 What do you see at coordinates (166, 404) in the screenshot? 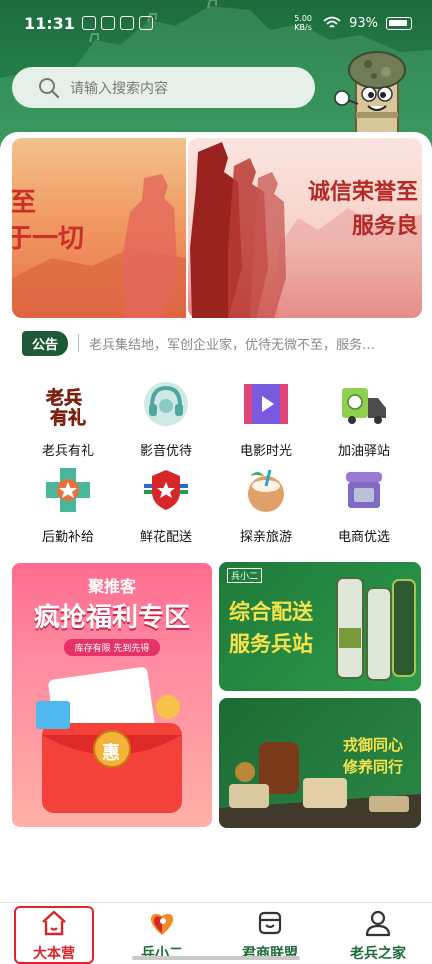
I see `headset-icon` at bounding box center [166, 404].